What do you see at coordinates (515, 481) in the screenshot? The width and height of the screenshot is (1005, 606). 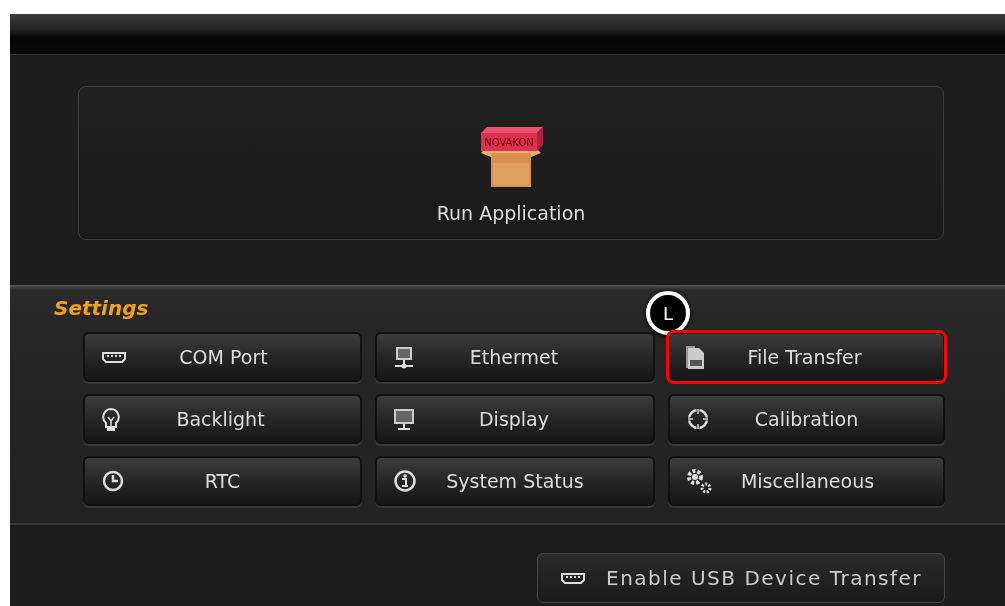 I see `settings-button: System Status` at bounding box center [515, 481].